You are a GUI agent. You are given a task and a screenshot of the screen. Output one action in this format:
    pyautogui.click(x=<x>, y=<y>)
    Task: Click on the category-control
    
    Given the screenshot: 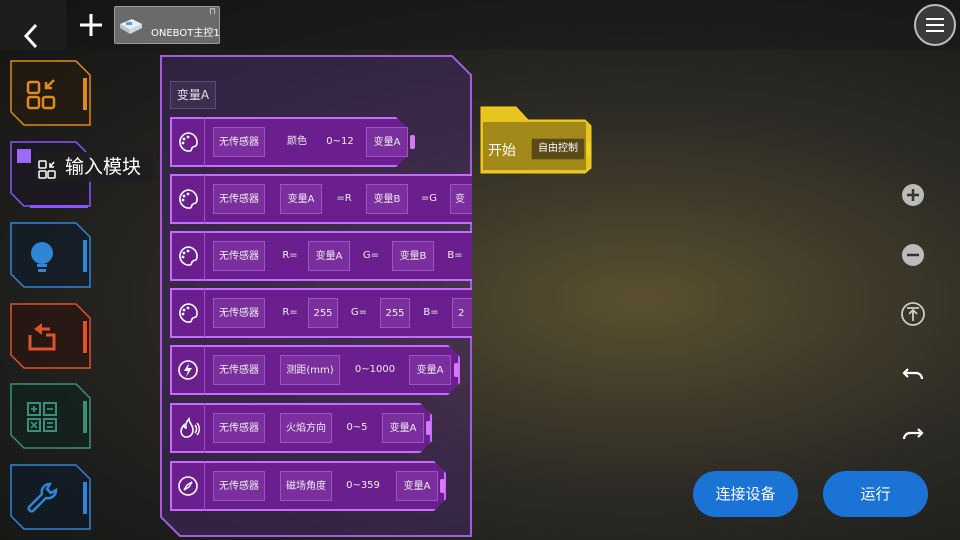 What is the action you would take?
    pyautogui.click(x=50, y=336)
    